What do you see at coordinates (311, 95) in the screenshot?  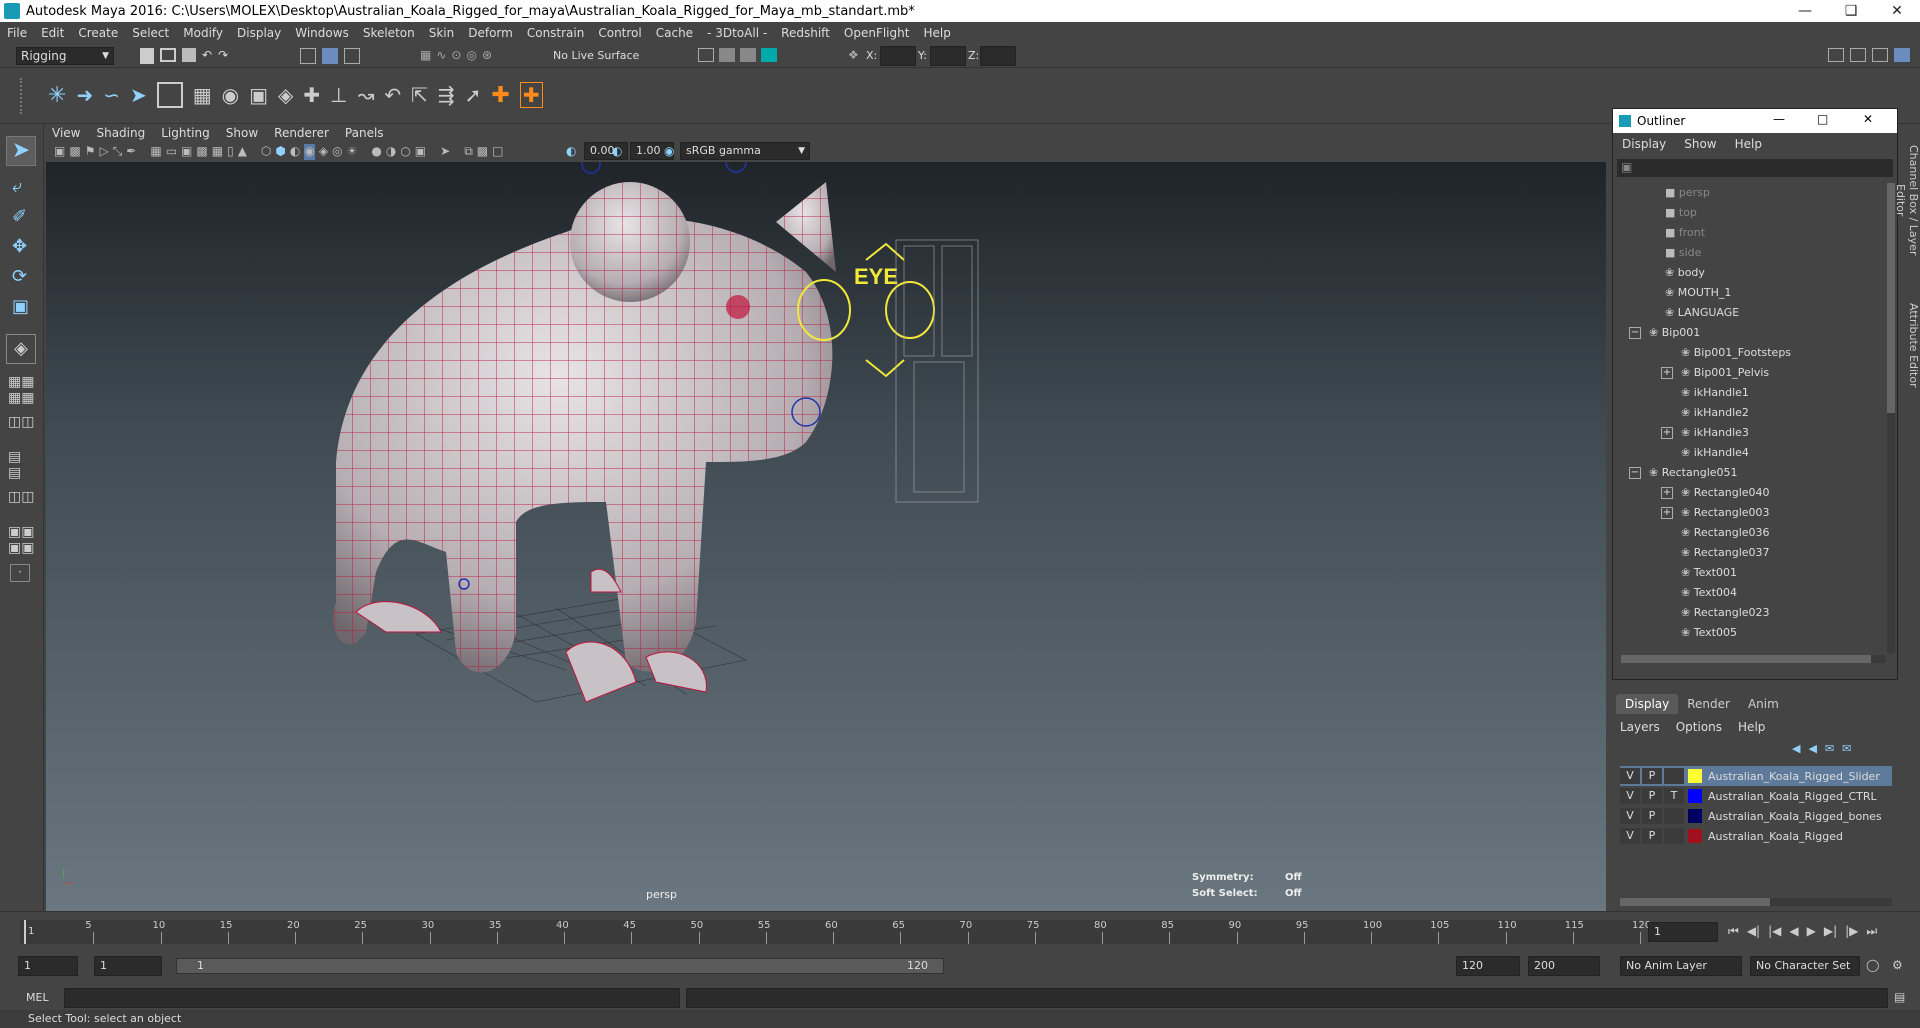 I see `locator-icon: ✚` at bounding box center [311, 95].